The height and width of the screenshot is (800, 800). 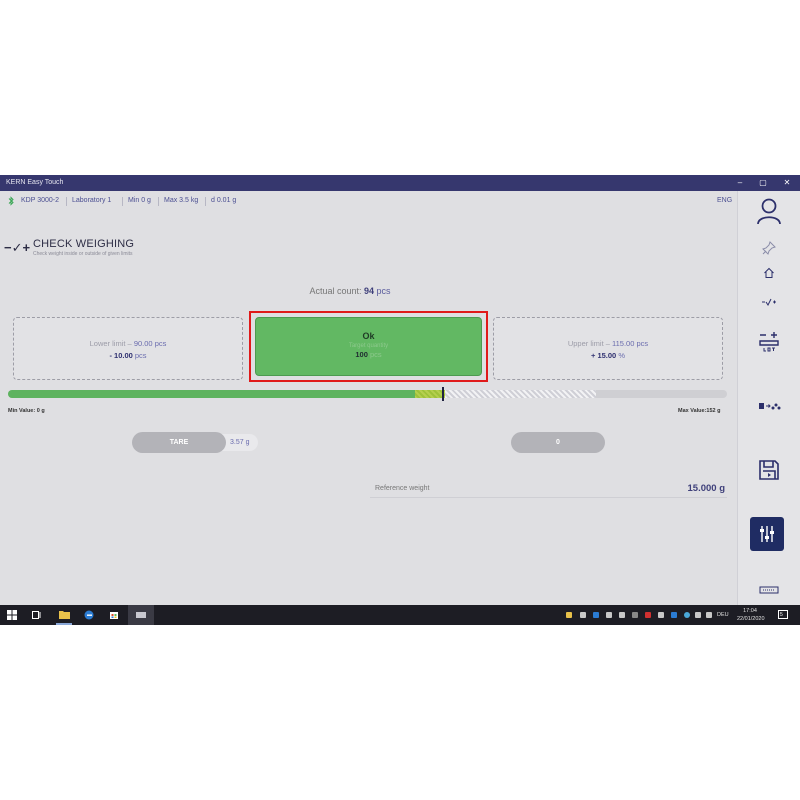 What do you see at coordinates (590, 343) in the screenshot?
I see `upper-limit-label: Upper limit –` at bounding box center [590, 343].